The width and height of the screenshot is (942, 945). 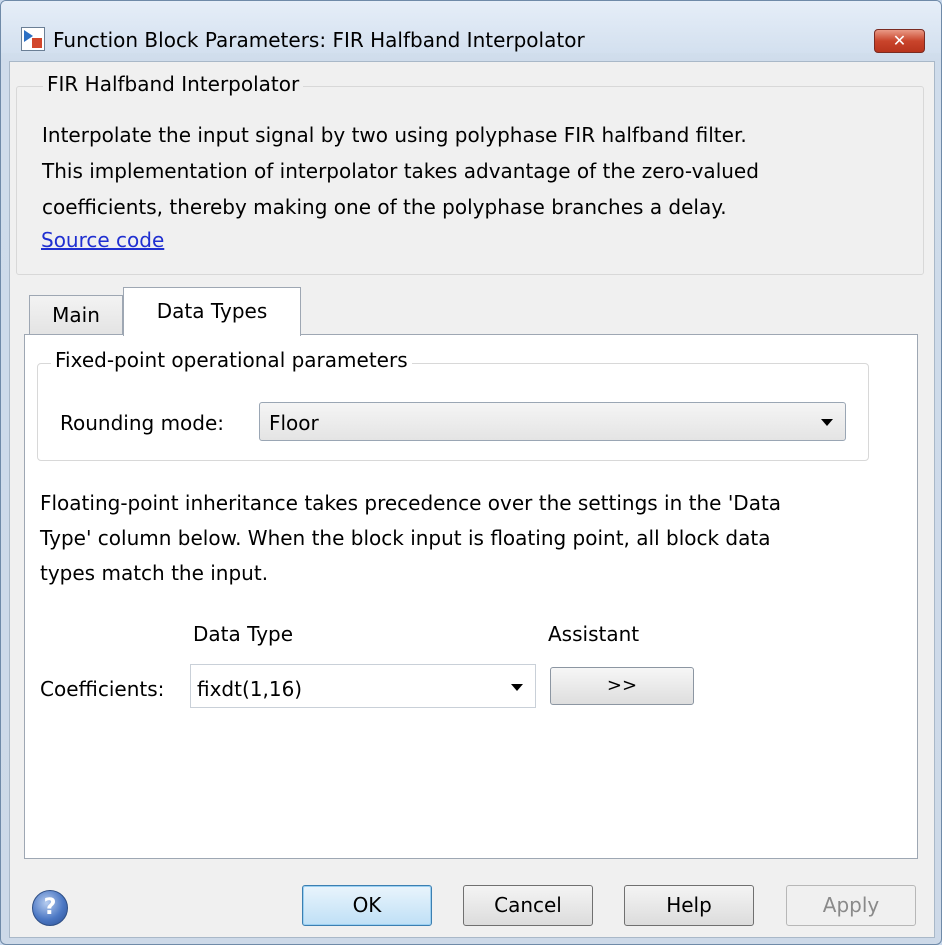 What do you see at coordinates (367, 905) in the screenshot?
I see `ok-button: OK` at bounding box center [367, 905].